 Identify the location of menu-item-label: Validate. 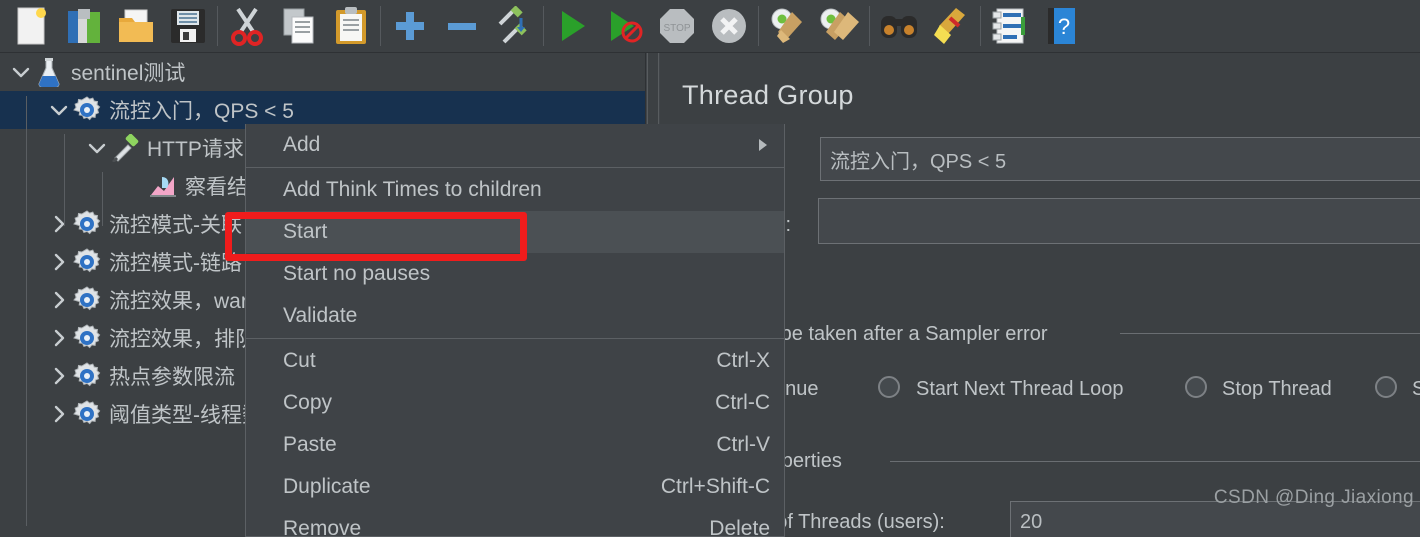
(320, 315).